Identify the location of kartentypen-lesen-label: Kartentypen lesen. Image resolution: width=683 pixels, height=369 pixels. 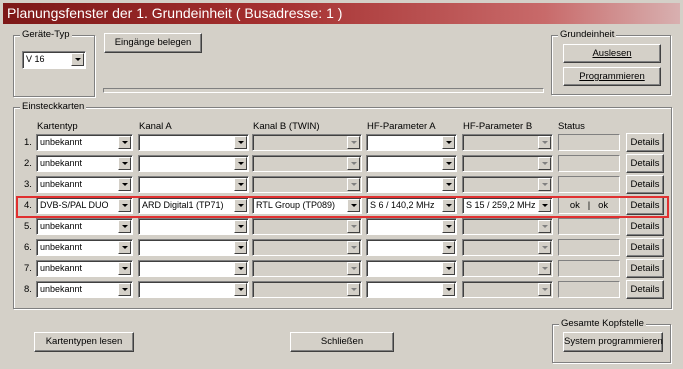
(84, 341).